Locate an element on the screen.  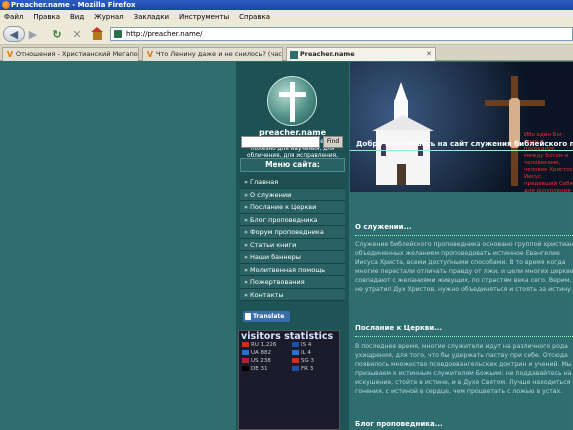
stats-row: RU 1,226 IS 4 is located at coordinates (289, 346).